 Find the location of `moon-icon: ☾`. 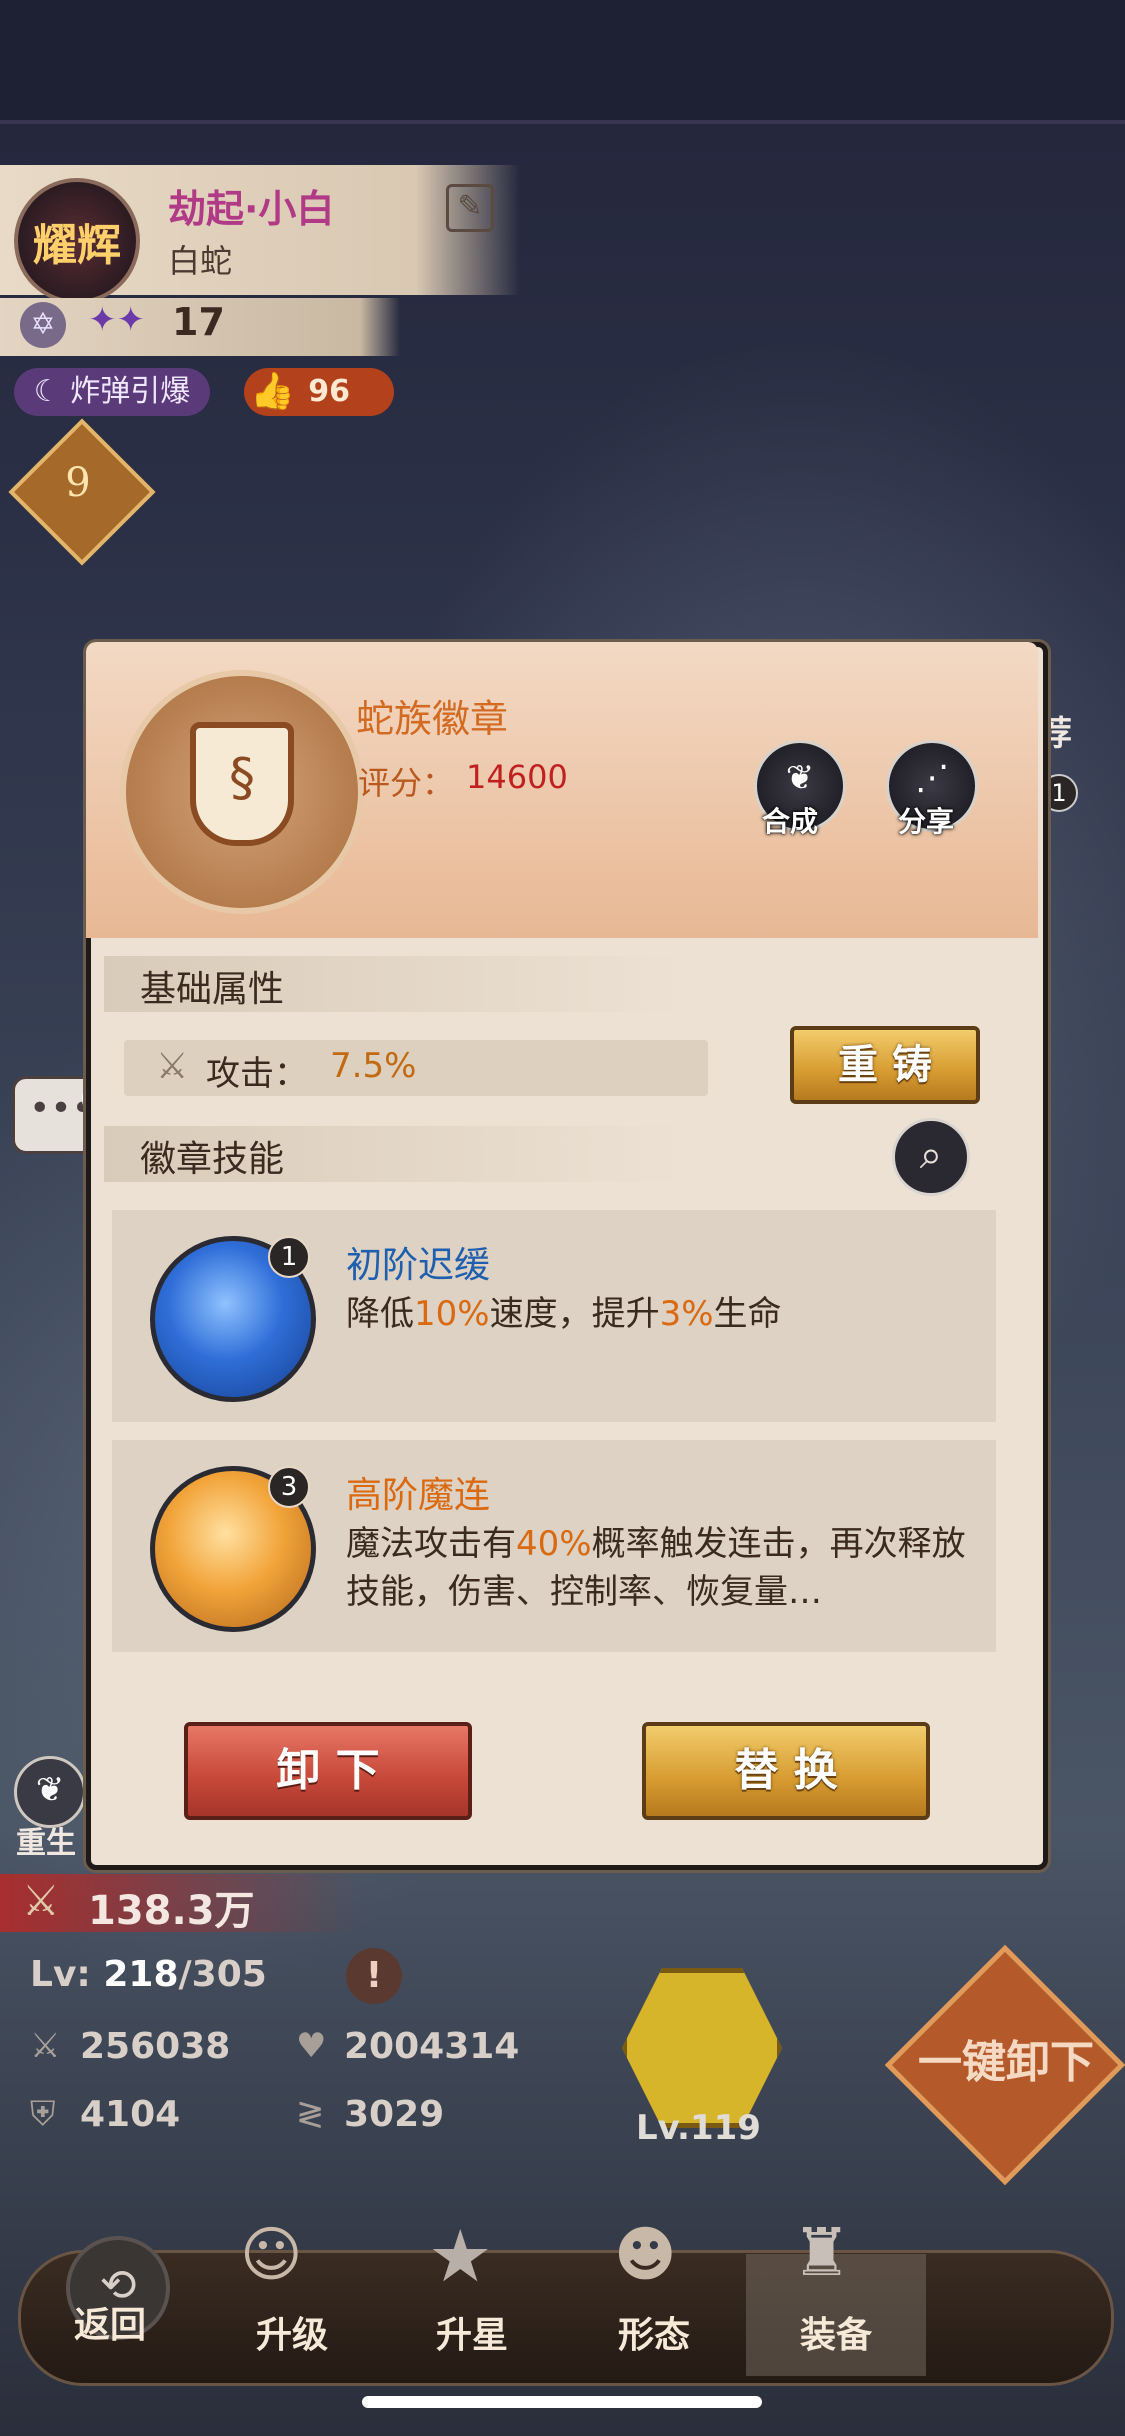

moon-icon: ☾ is located at coordinates (52, 391).